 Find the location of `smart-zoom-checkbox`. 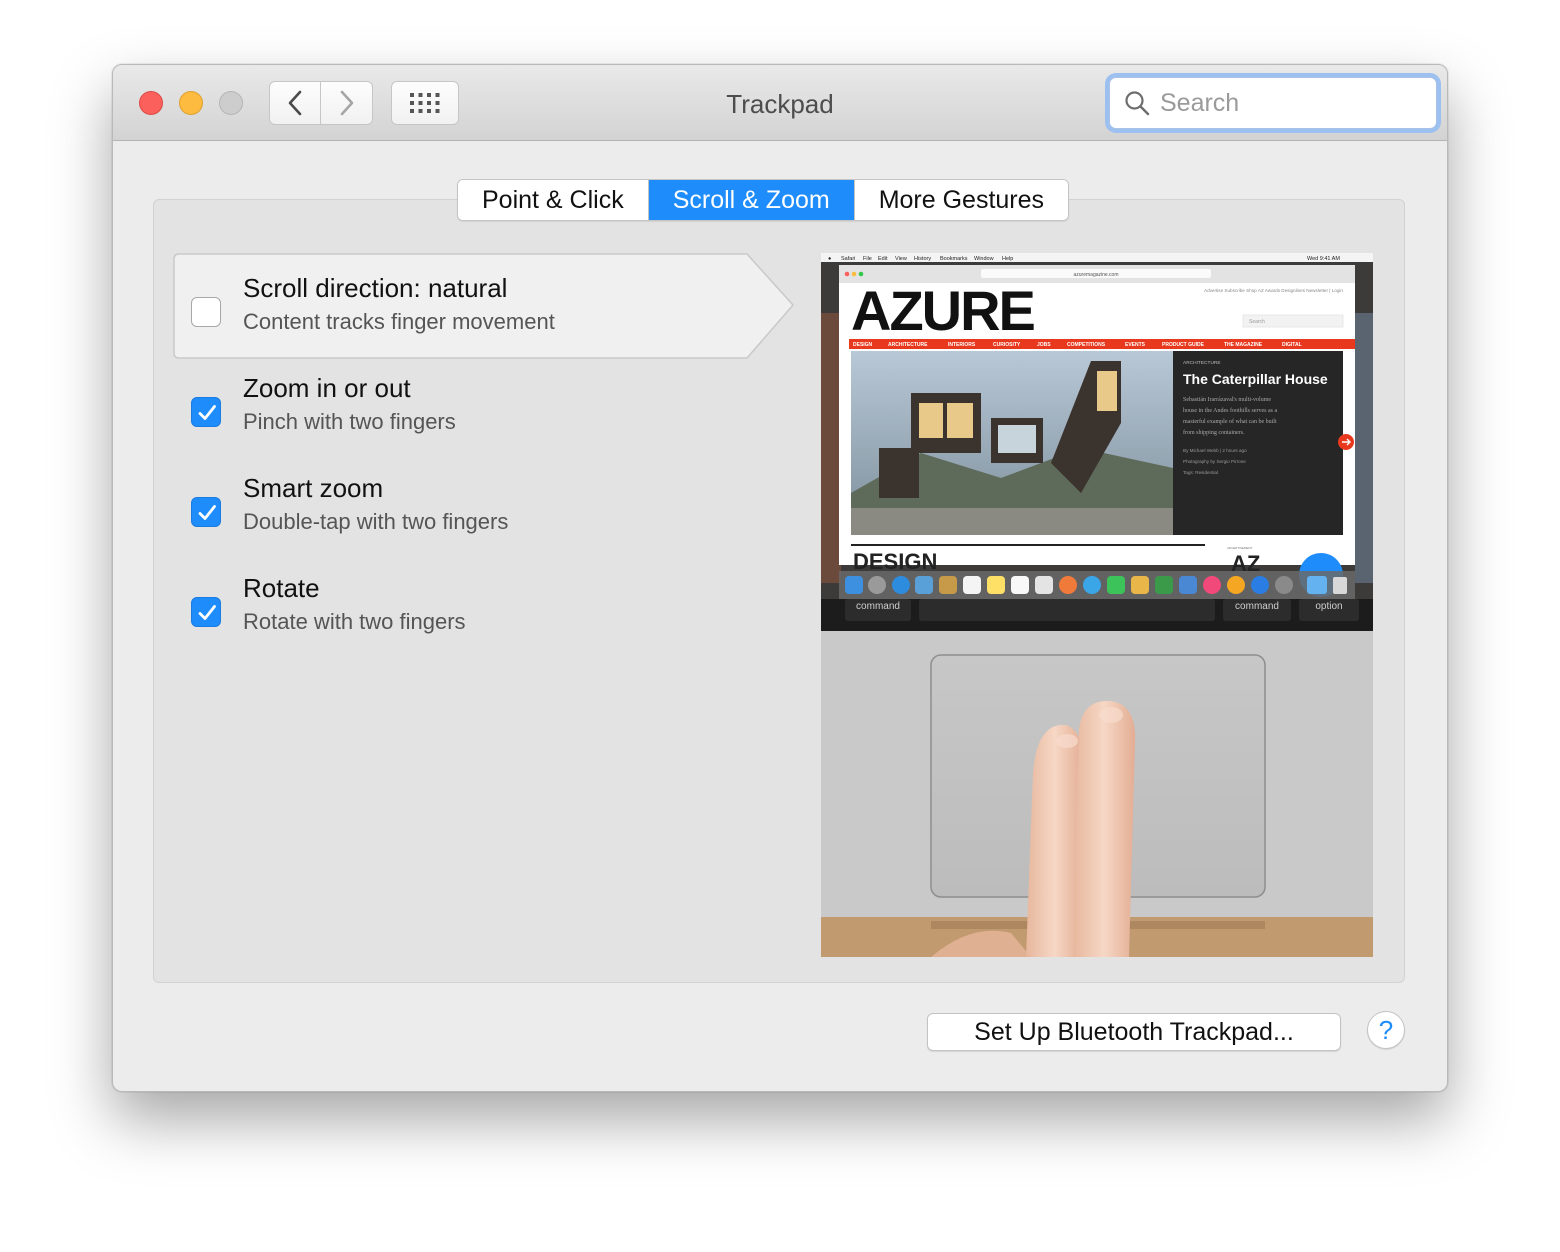

smart-zoom-checkbox is located at coordinates (206, 512).